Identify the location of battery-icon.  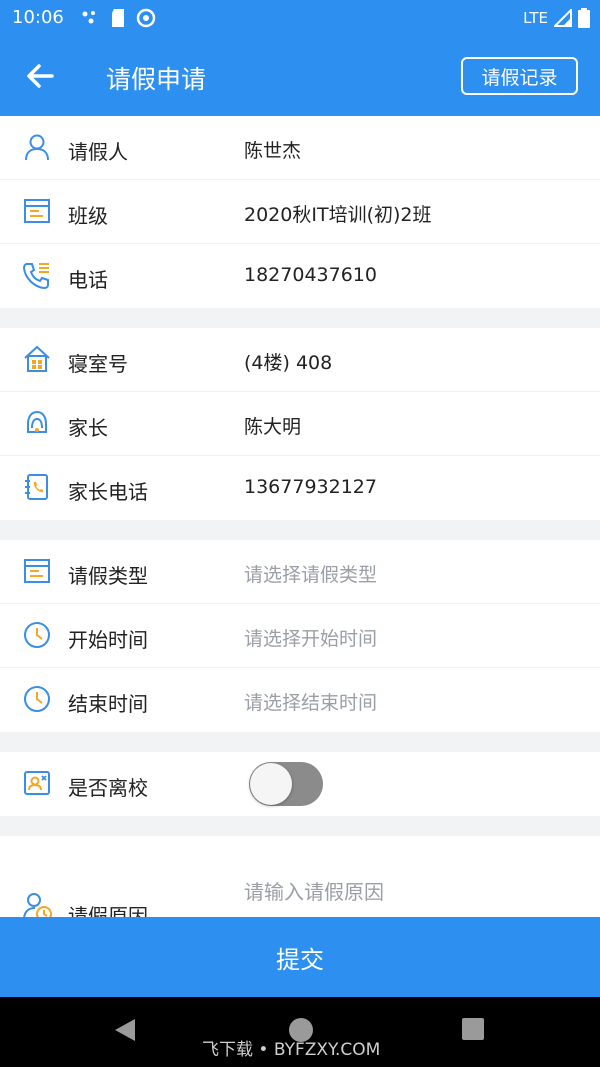
(584, 18).